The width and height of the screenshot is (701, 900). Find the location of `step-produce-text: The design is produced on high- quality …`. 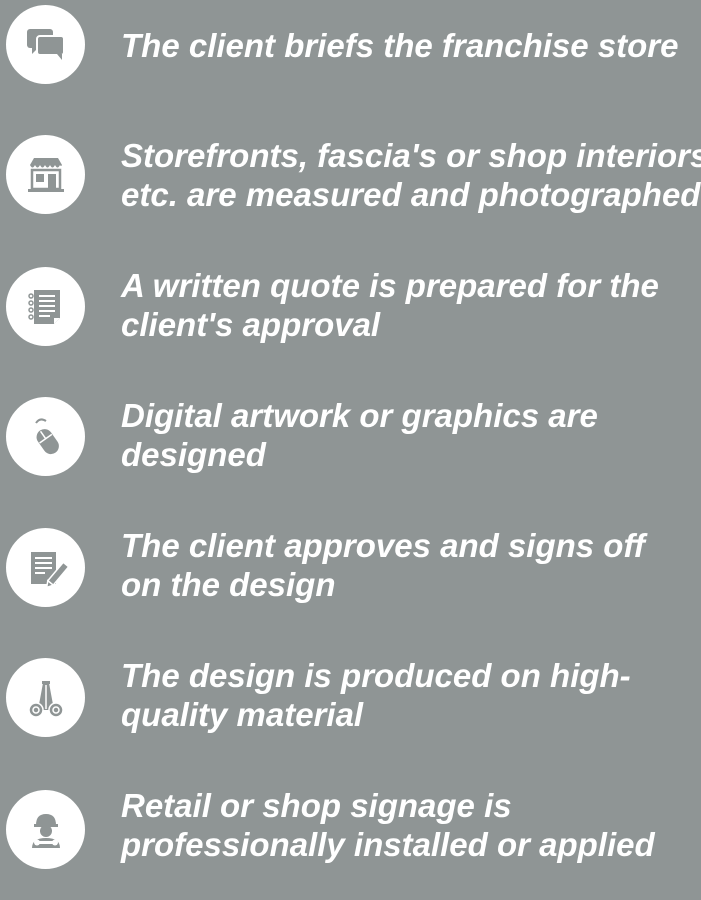

step-produce-text: The design is produced on high- quality … is located at coordinates (376, 695).